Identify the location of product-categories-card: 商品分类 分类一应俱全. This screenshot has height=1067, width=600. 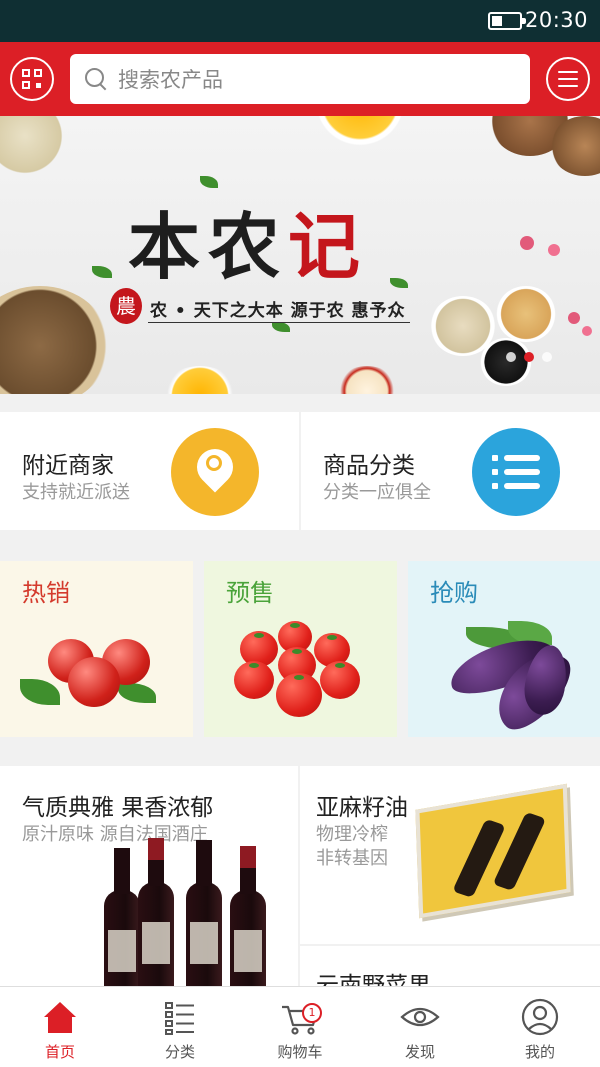
(450, 471).